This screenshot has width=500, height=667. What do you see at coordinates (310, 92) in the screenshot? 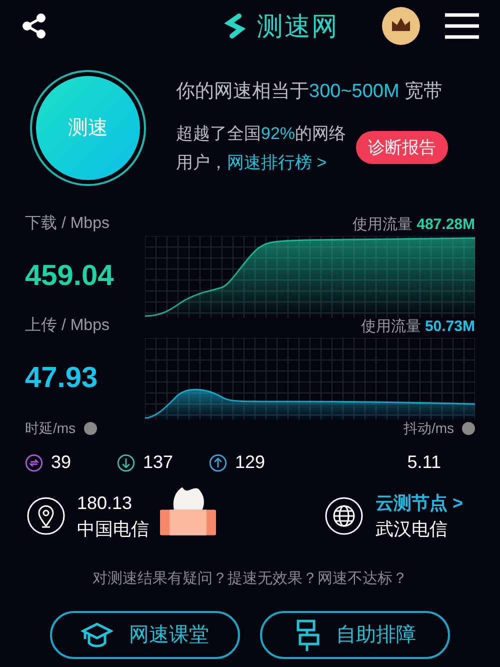
I see `bandwidth-text: 你的网速相当于300~500M 宽带` at bounding box center [310, 92].